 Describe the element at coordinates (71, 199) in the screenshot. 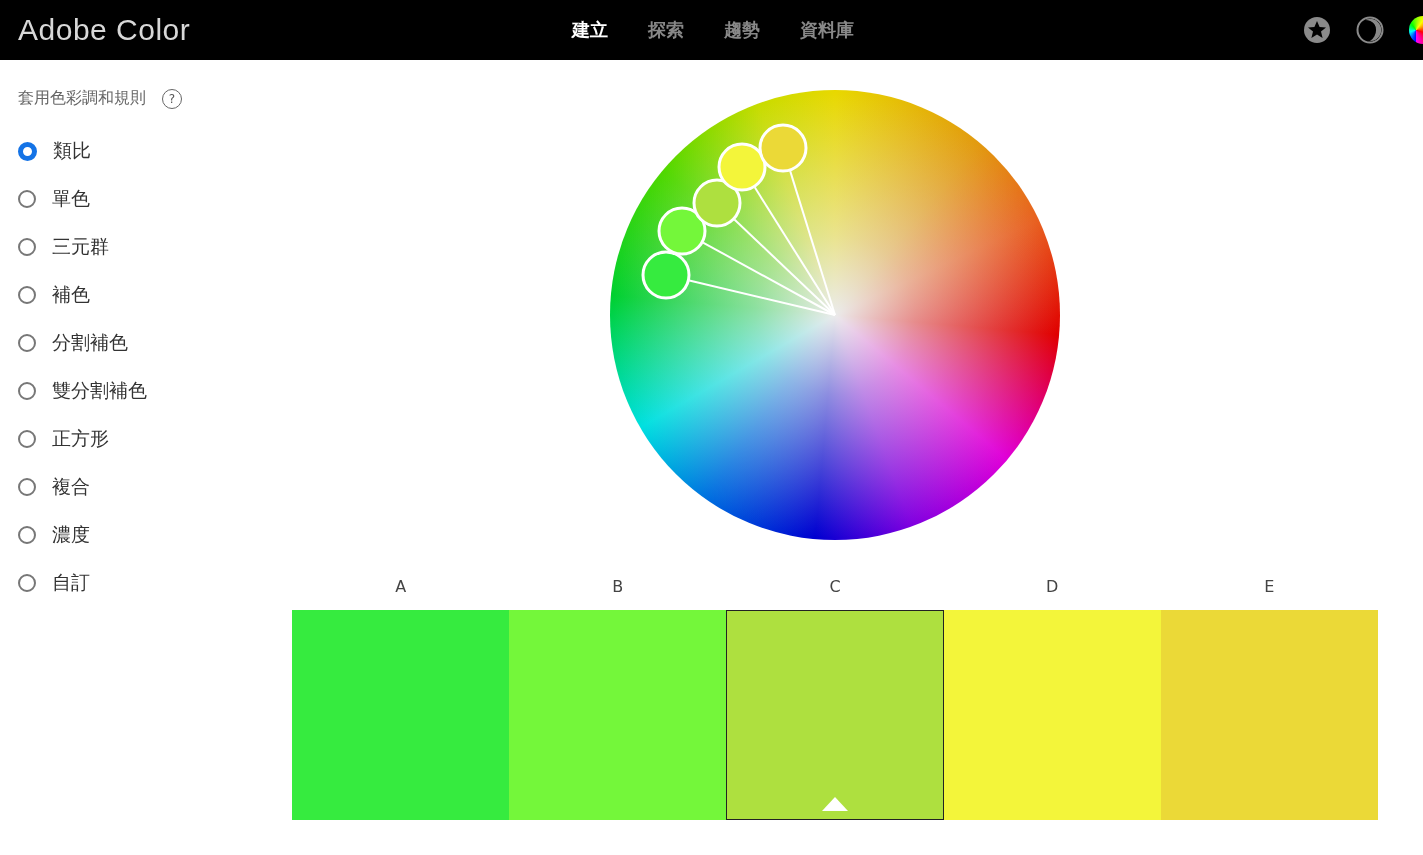

I see `radio-label: 單色` at that location.